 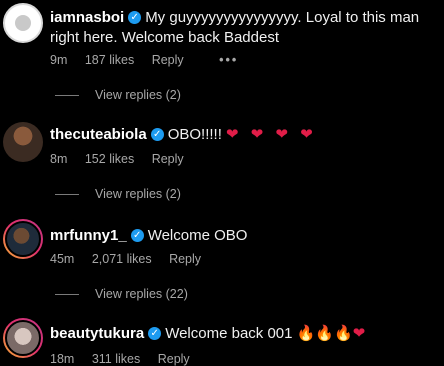 I want to click on comment-body: beautytukura ✓ Welcome back 001 🔥🔥🔥❤, so click(x=207, y=334).